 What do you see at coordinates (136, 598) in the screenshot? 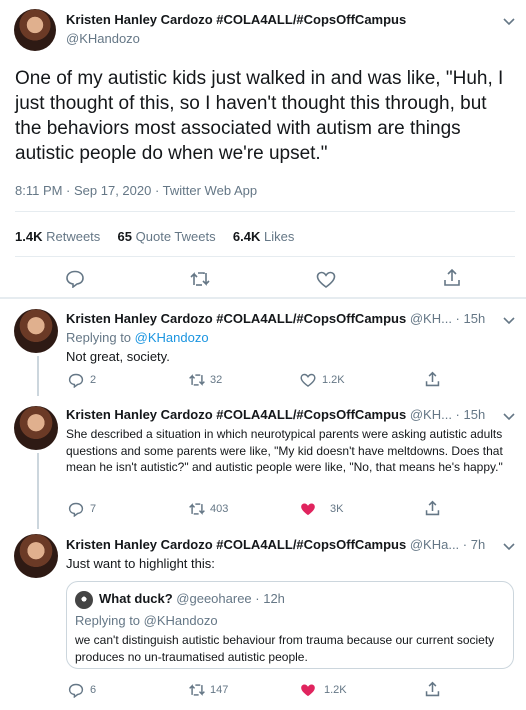
I see `quoted-author-name: What duck?` at bounding box center [136, 598].